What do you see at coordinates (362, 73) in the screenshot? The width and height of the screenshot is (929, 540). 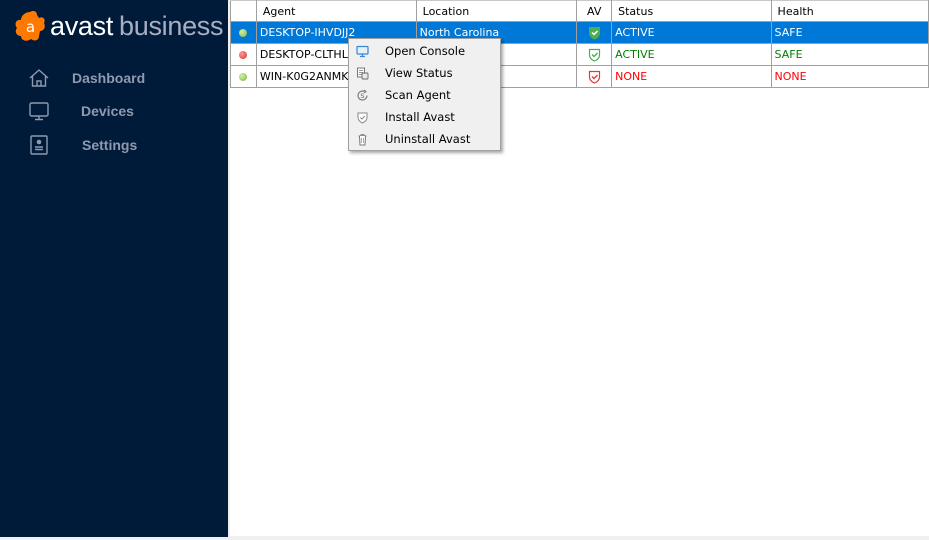 I see `view-status-icon` at bounding box center [362, 73].